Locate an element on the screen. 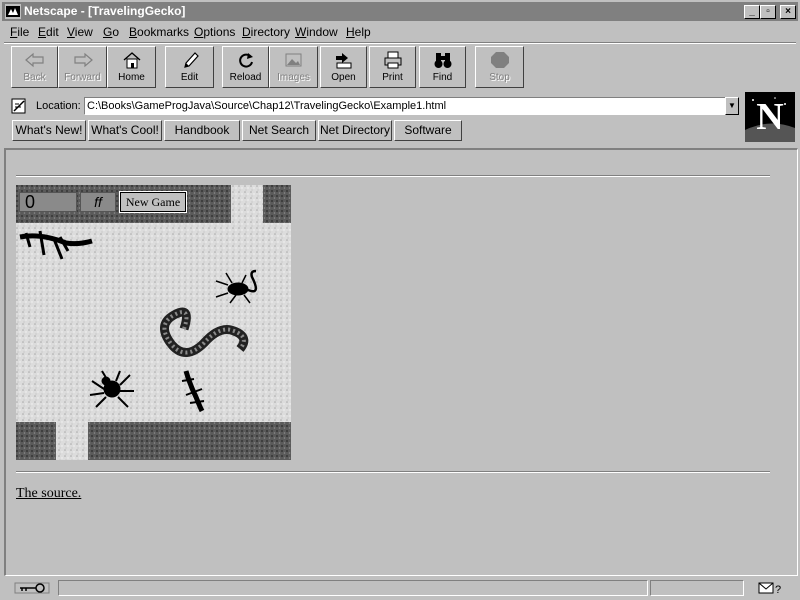 The height and width of the screenshot is (600, 800). chevron-down-icon: ▼ is located at coordinates (732, 105).